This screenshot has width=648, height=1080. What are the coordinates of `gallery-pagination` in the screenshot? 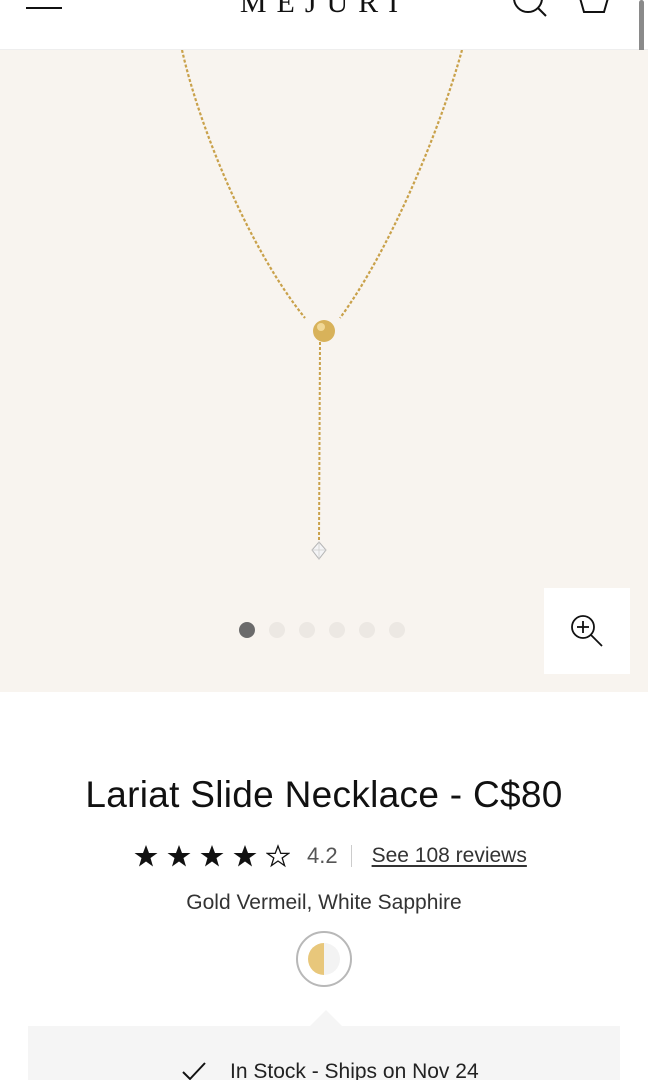 It's located at (322, 631).